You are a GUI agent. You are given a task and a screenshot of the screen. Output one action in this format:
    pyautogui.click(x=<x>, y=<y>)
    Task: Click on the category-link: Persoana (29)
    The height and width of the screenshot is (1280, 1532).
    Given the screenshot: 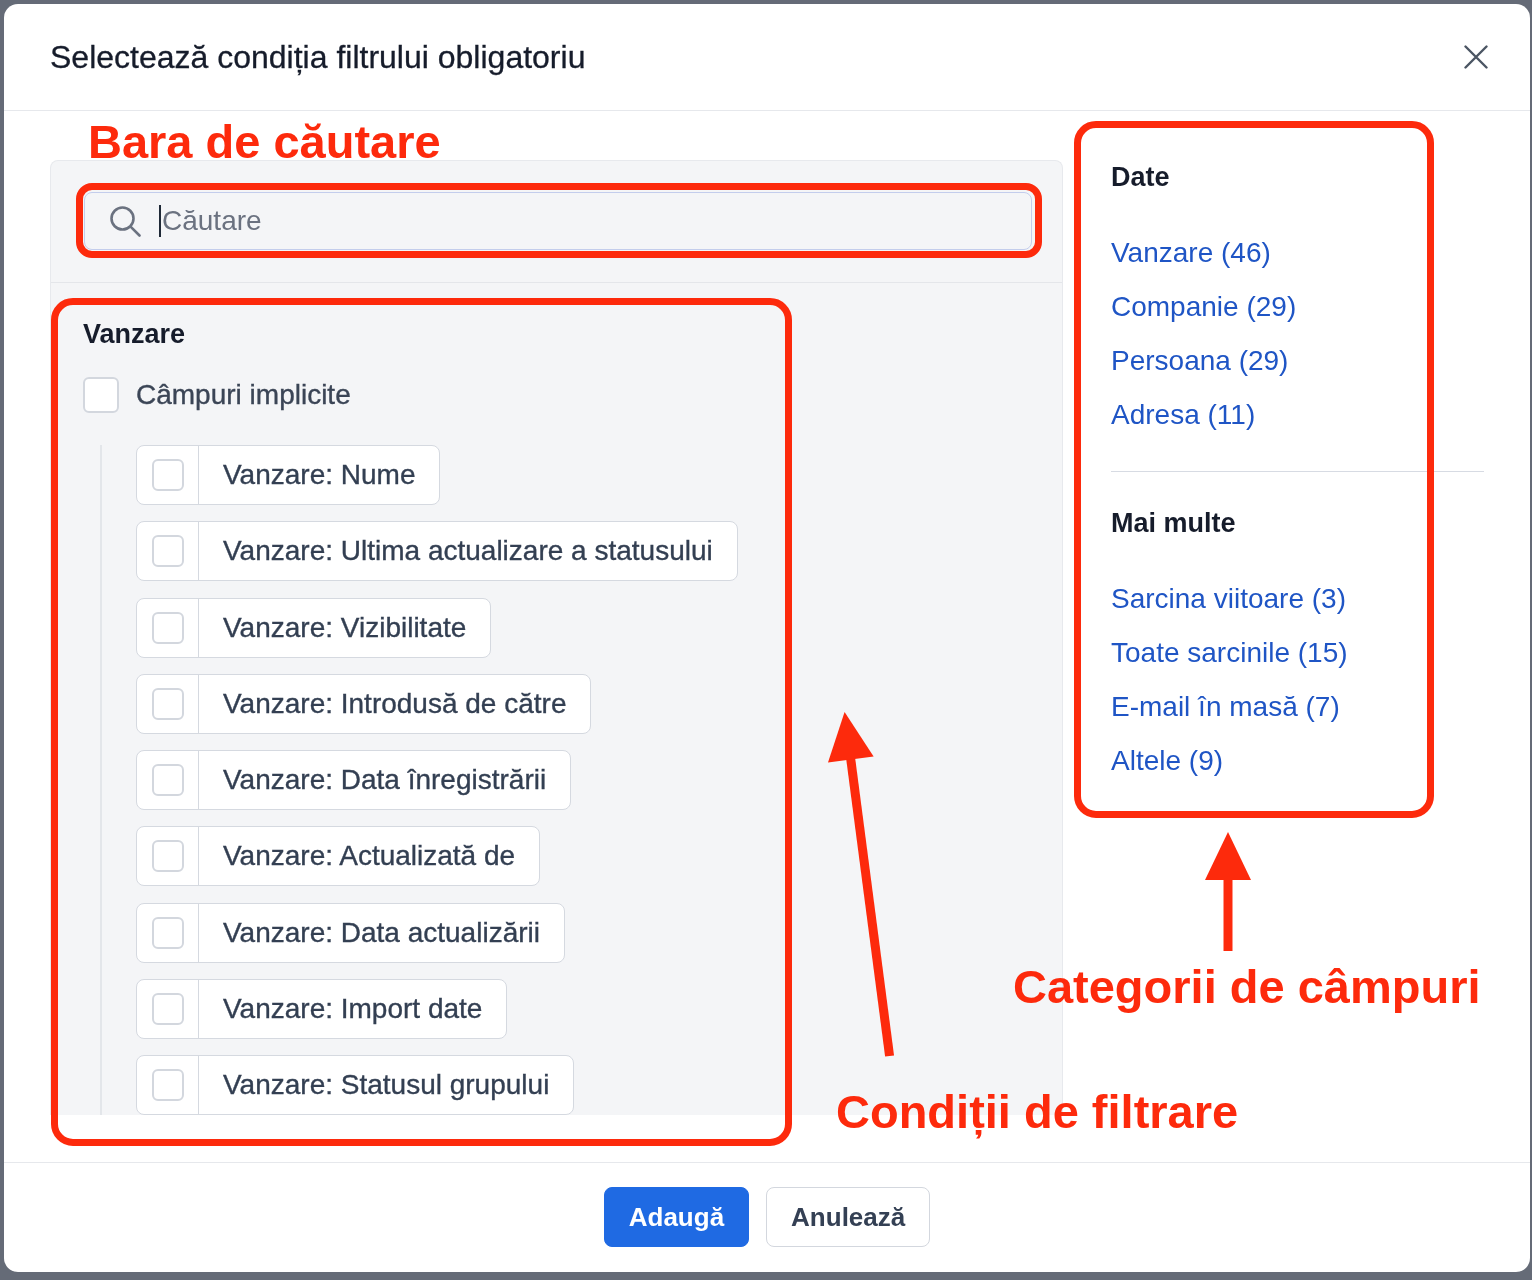 What is the action you would take?
    pyautogui.click(x=1200, y=361)
    